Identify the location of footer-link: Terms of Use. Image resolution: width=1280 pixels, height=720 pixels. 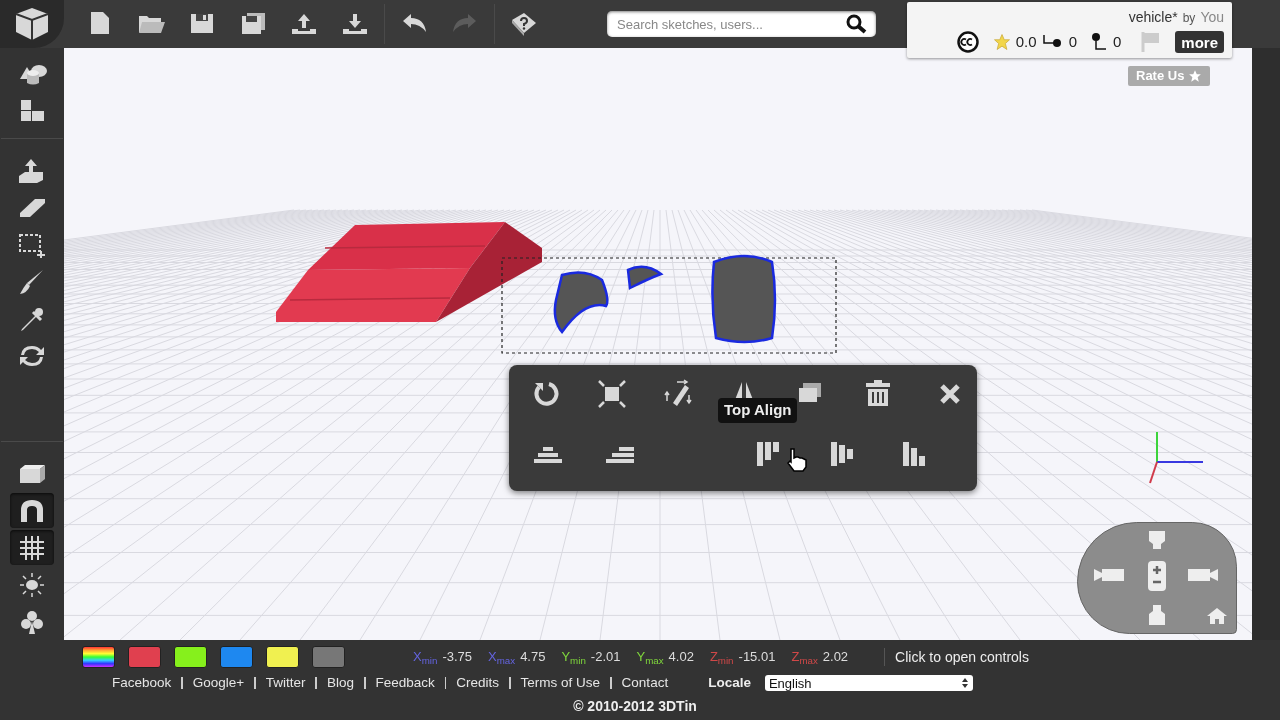
(560, 683).